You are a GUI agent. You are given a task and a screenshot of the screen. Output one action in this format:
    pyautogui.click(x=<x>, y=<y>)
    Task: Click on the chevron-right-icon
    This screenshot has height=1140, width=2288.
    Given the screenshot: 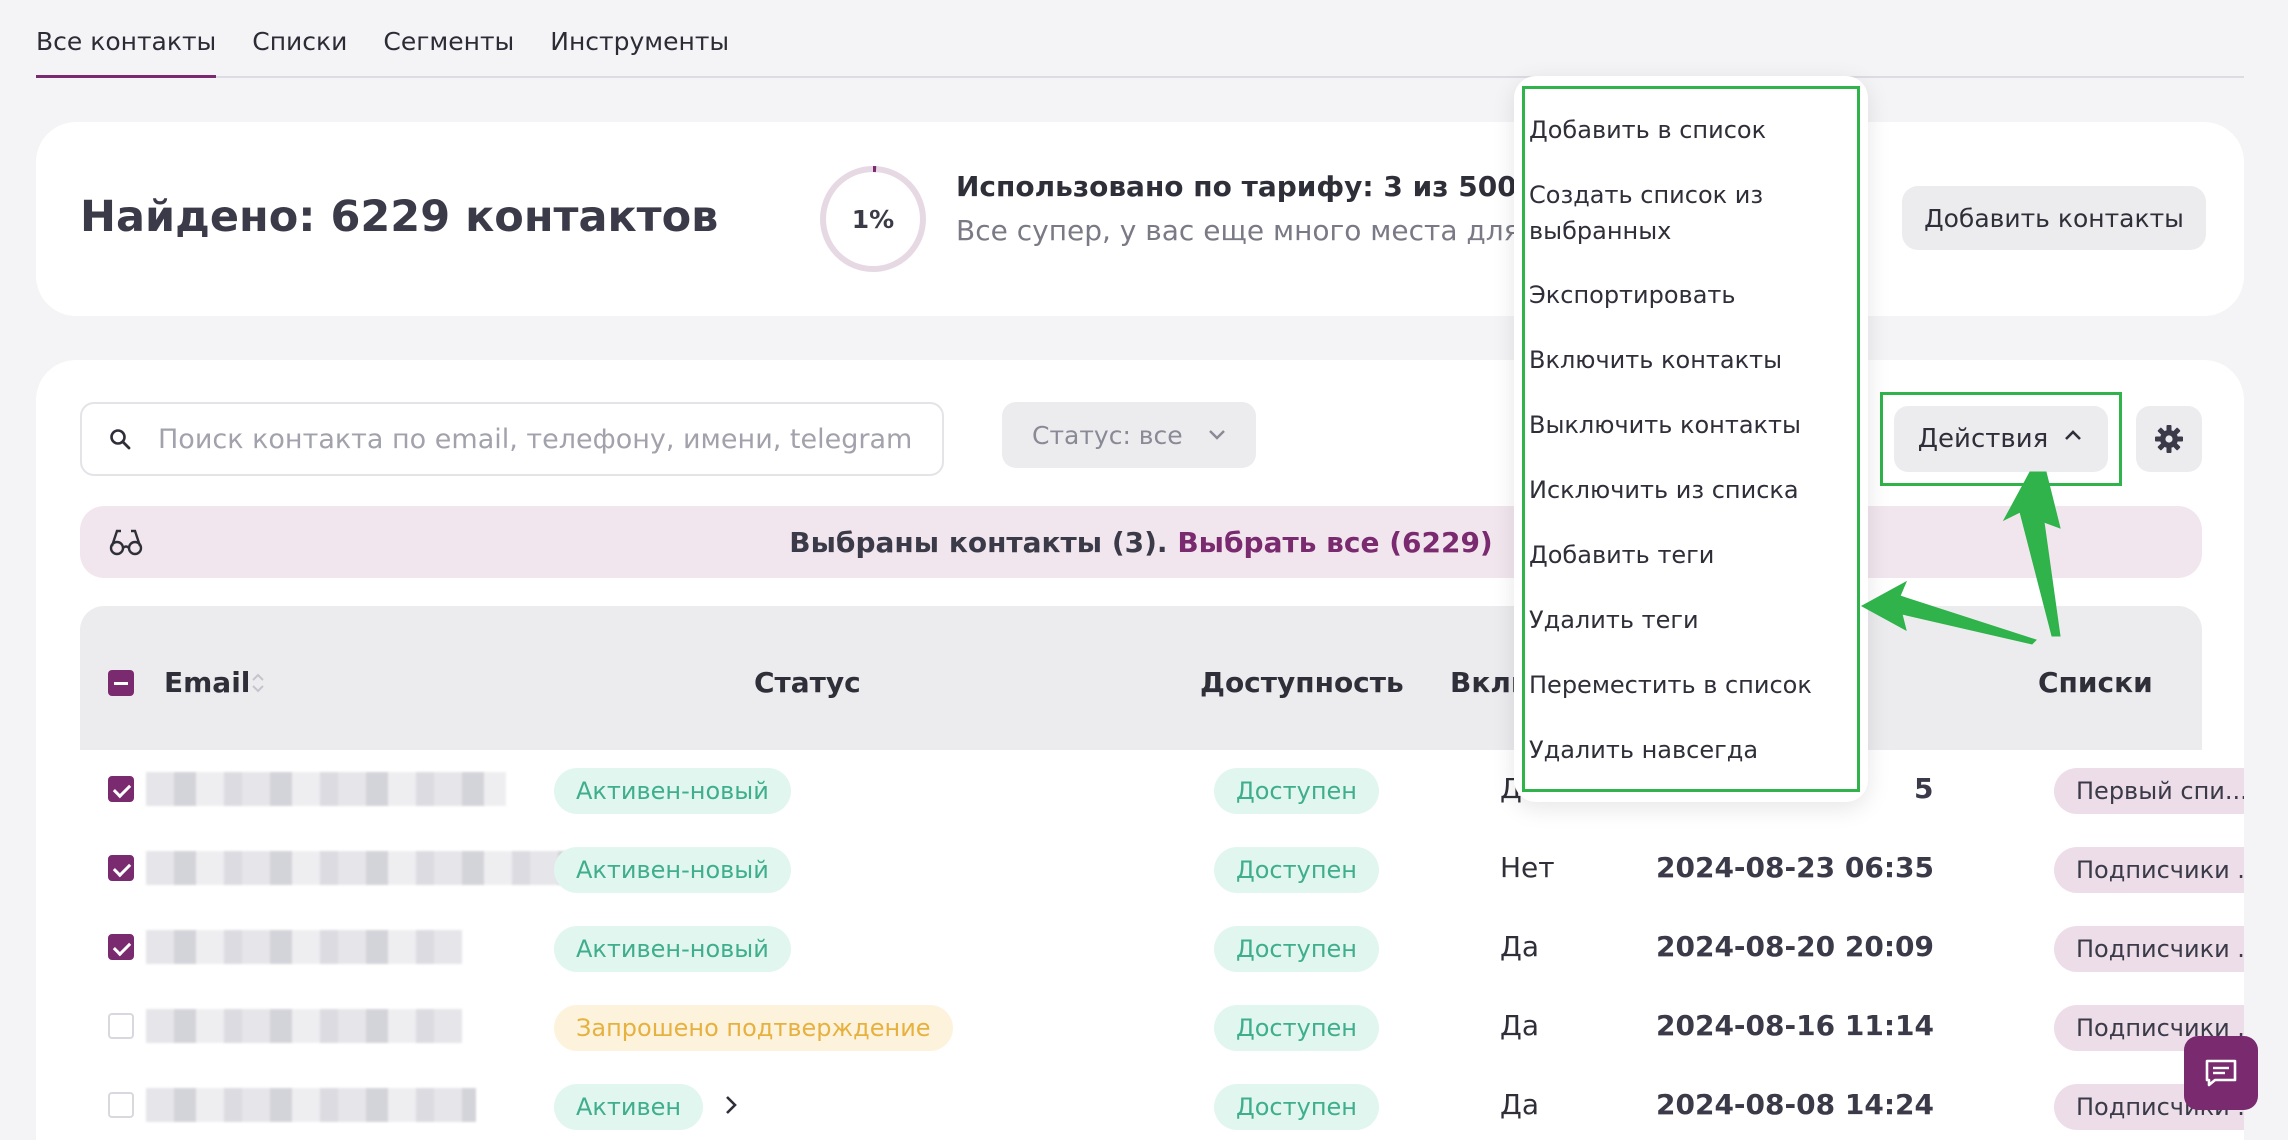 What is the action you would take?
    pyautogui.click(x=731, y=1107)
    